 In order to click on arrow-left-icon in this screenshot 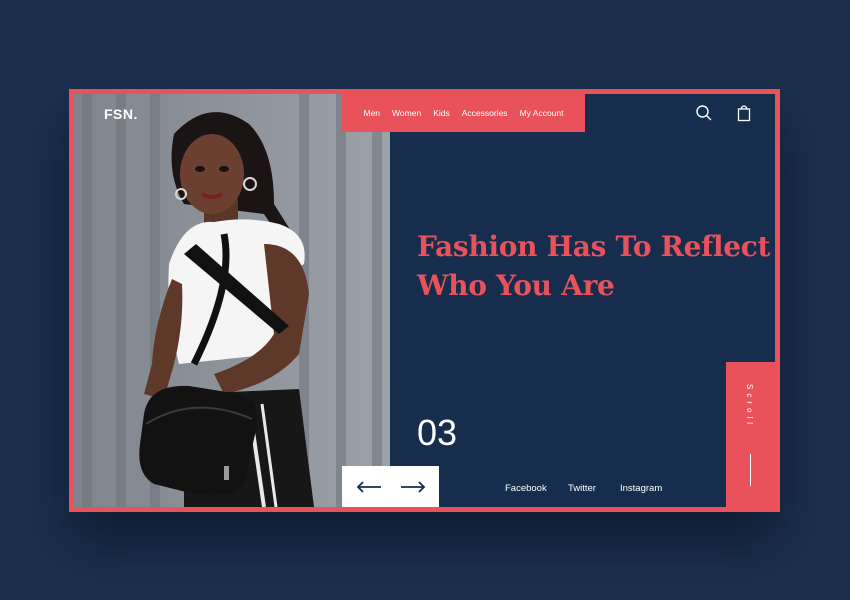, I will do `click(369, 486)`.